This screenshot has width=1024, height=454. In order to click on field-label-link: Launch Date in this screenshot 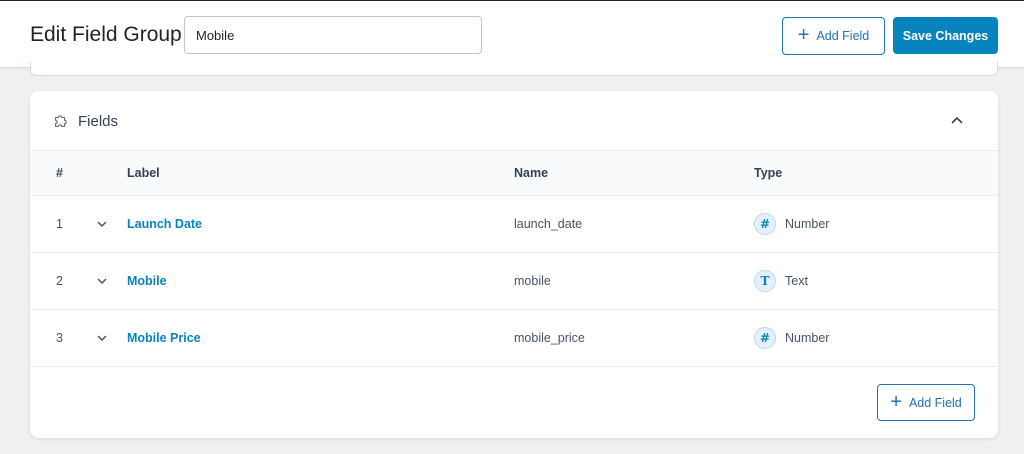, I will do `click(164, 224)`.